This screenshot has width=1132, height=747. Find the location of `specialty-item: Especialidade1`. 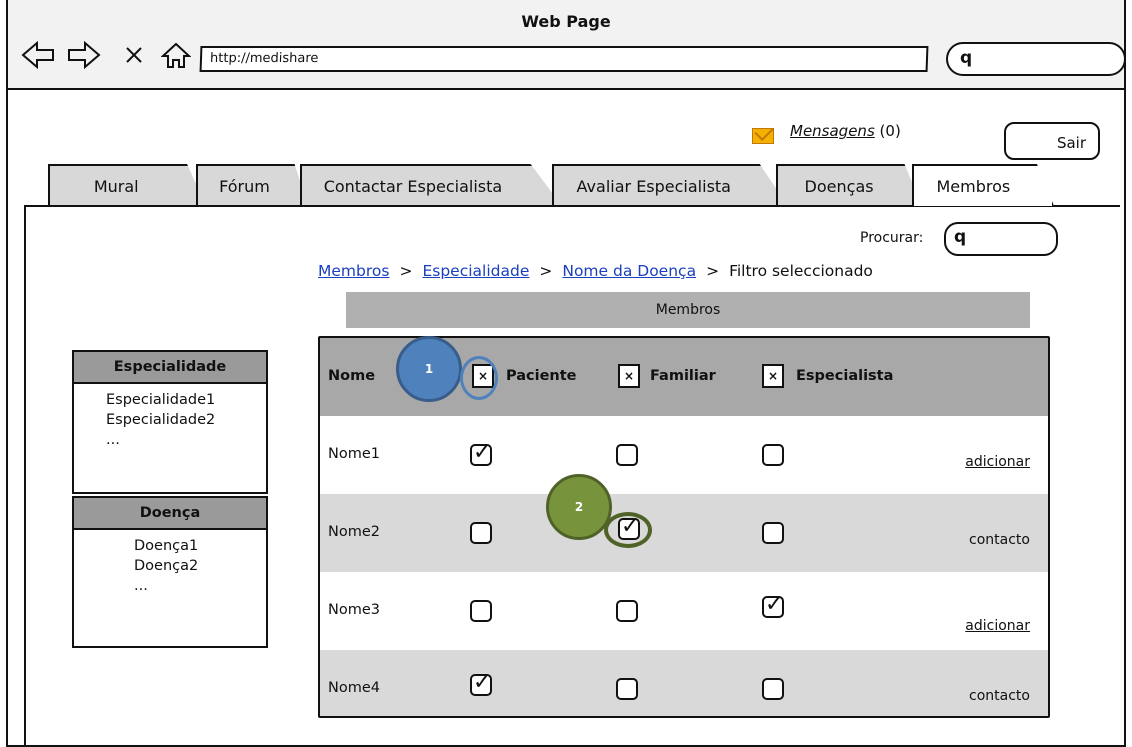

specialty-item: Especialidade1 is located at coordinates (186, 400).